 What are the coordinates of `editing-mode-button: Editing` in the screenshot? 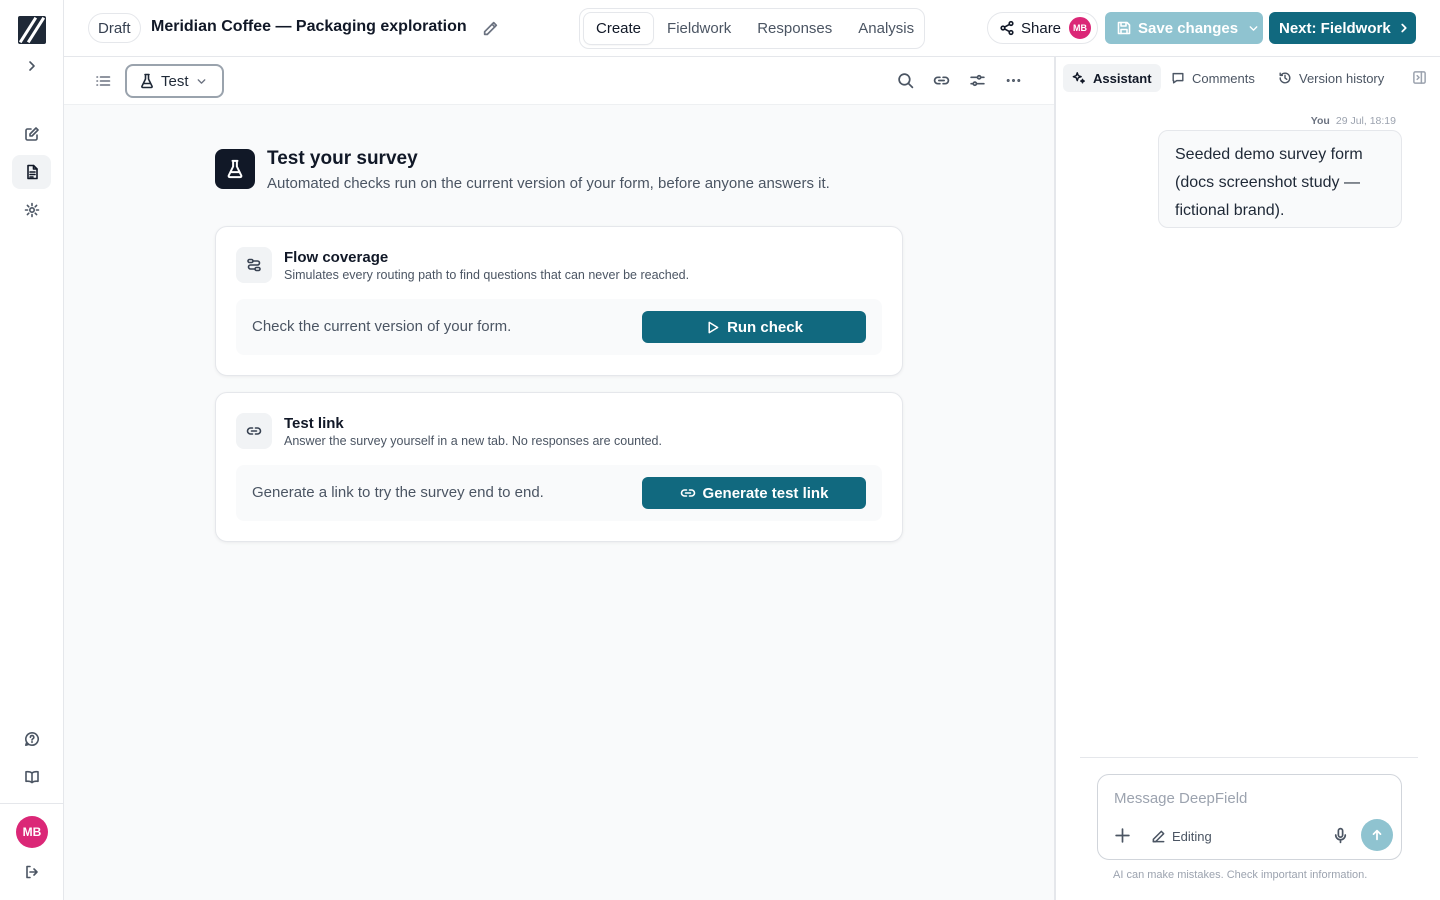 It's located at (1181, 836).